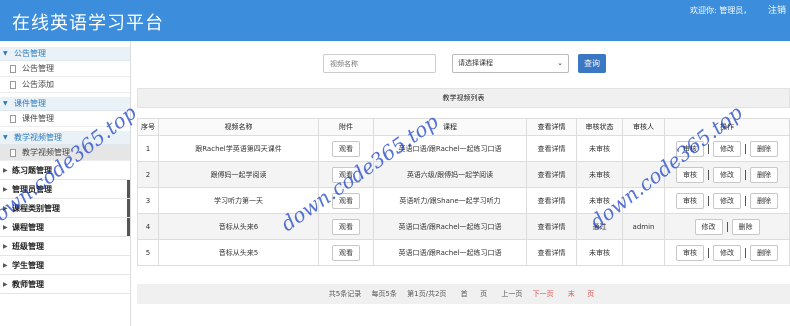 The image size is (790, 326). I want to click on cell-course: 英语听力/跟Shane一起学习听力, so click(450, 200).